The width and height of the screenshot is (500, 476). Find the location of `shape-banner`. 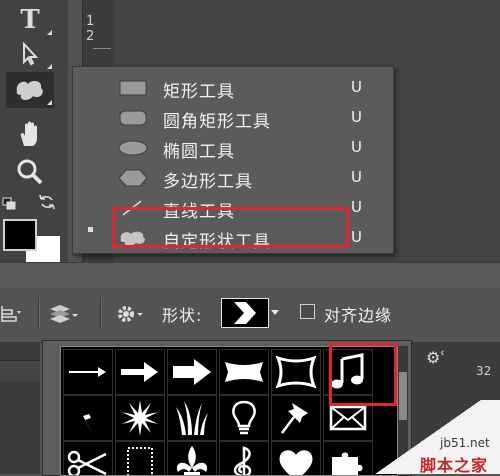

shape-banner is located at coordinates (244, 372).